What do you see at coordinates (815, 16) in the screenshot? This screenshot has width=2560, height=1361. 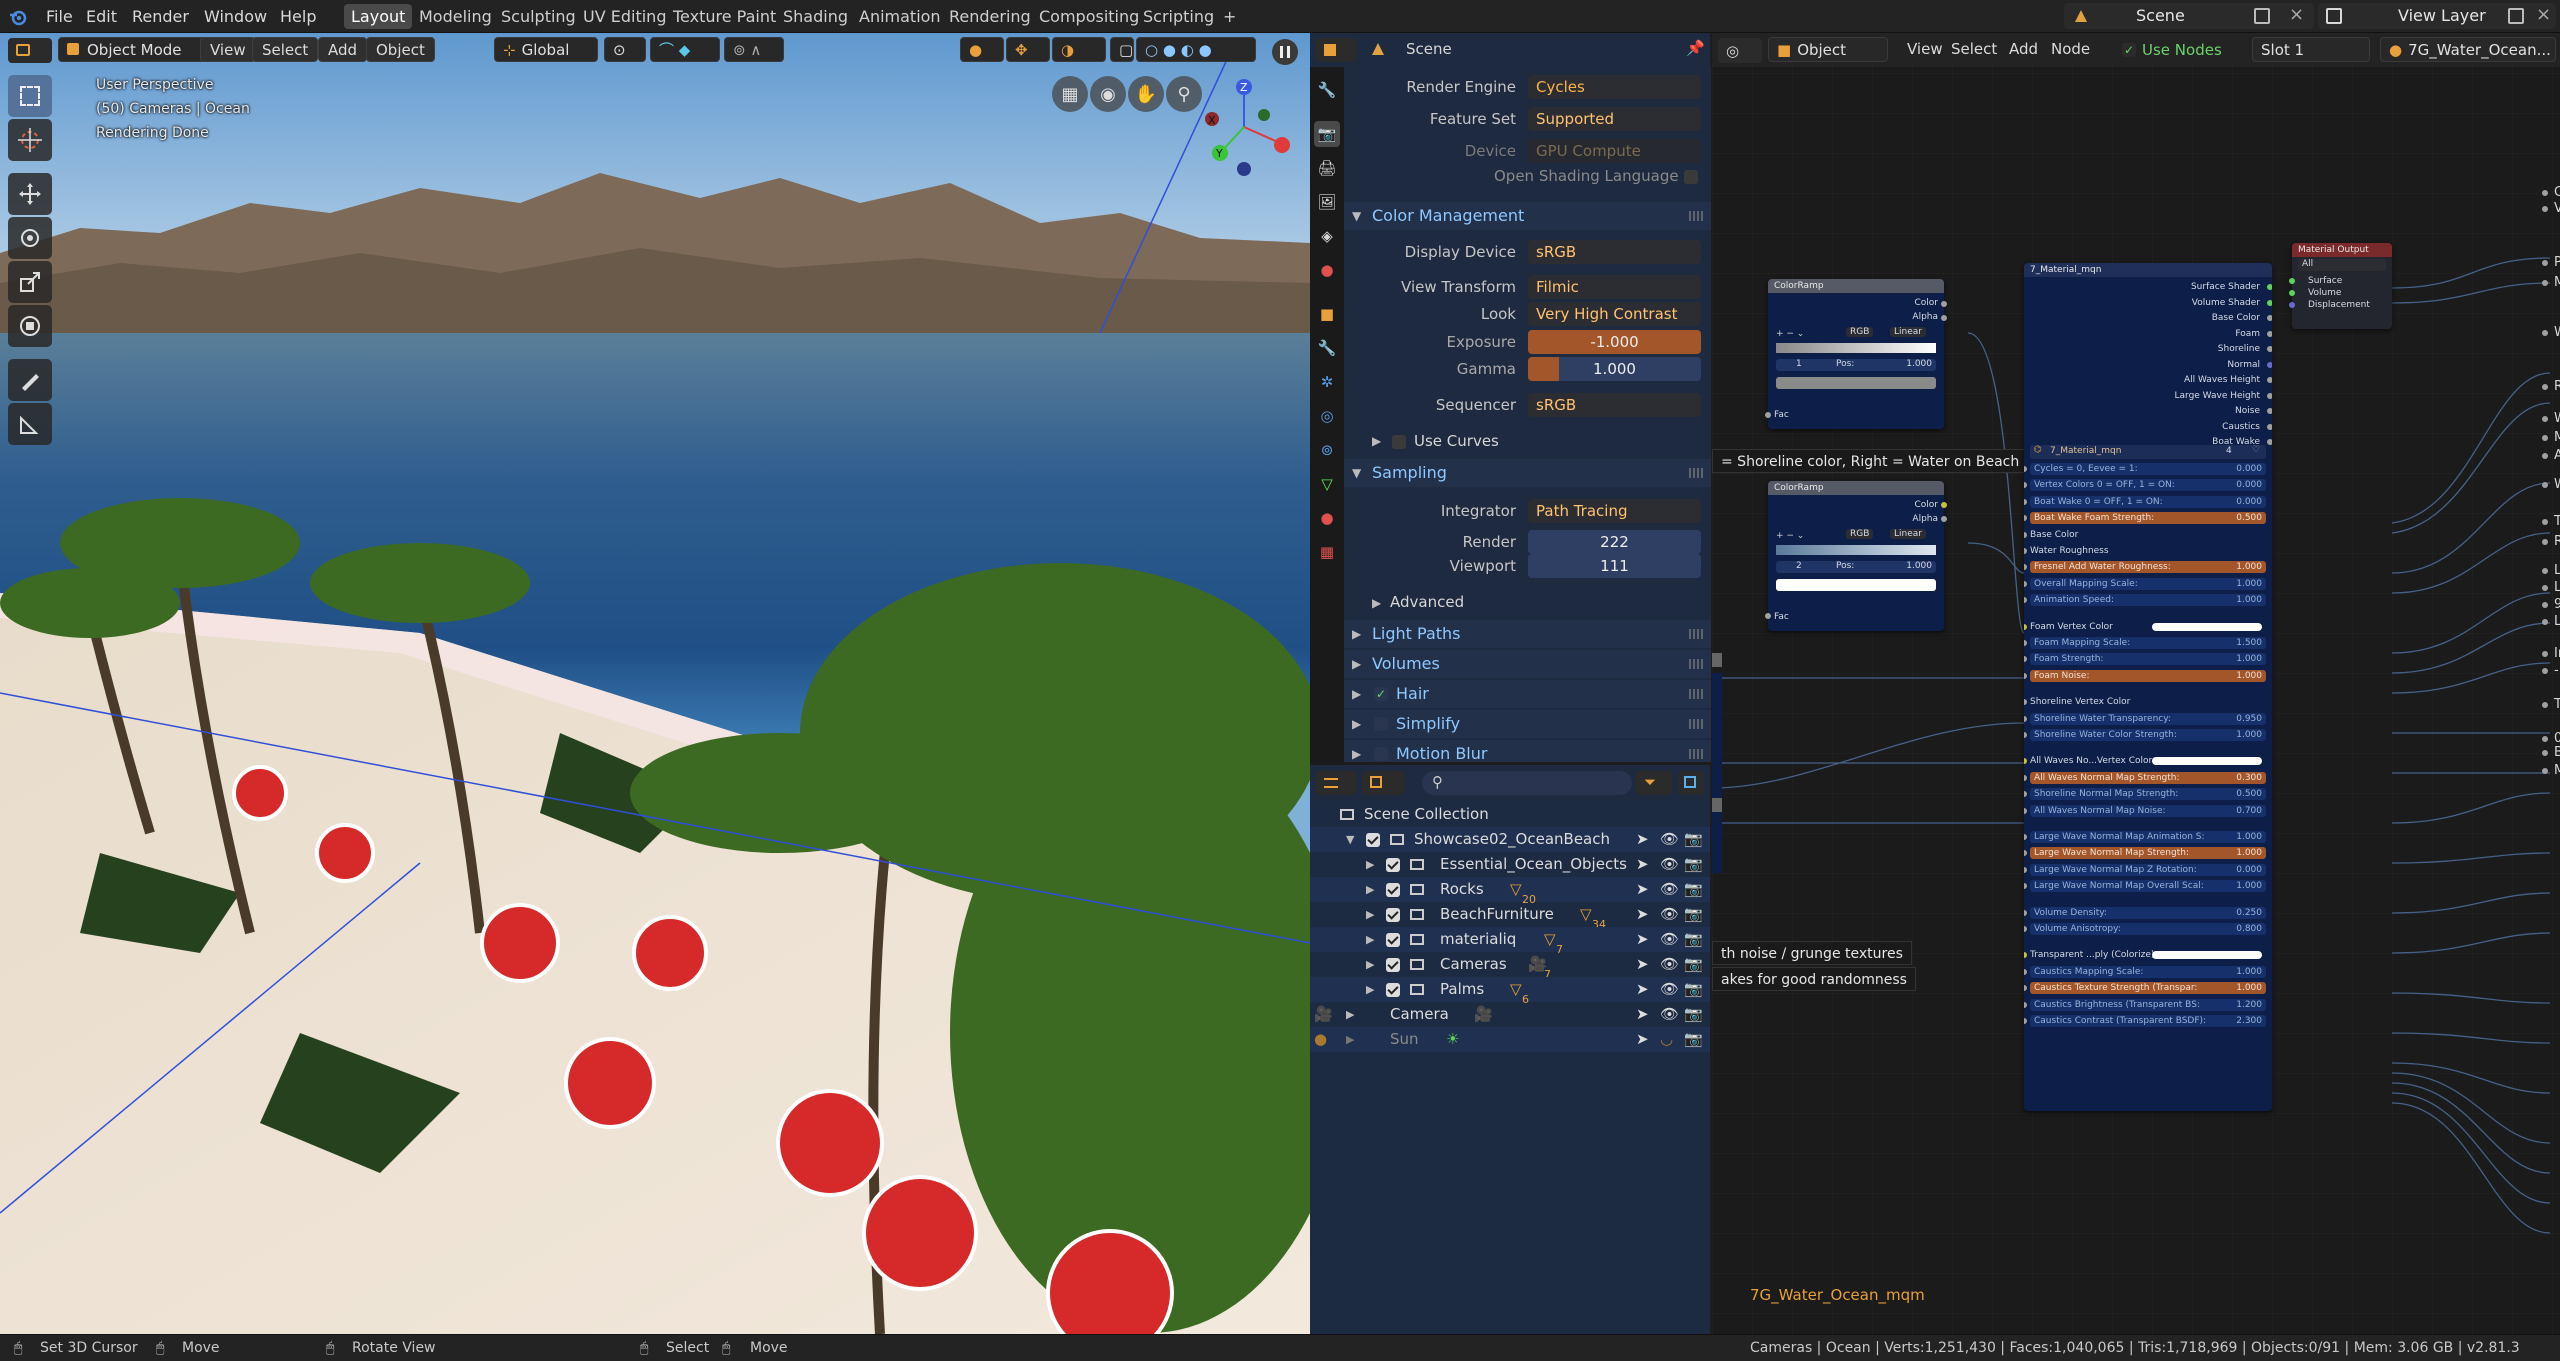 I see `tab-shading: Shading` at bounding box center [815, 16].